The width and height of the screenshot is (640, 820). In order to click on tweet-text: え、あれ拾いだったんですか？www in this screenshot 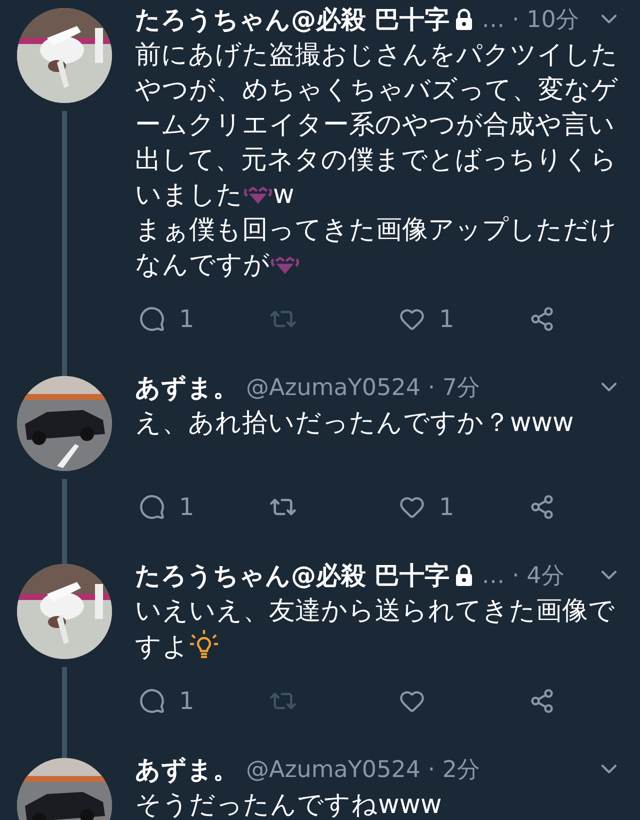, I will do `click(355, 423)`.